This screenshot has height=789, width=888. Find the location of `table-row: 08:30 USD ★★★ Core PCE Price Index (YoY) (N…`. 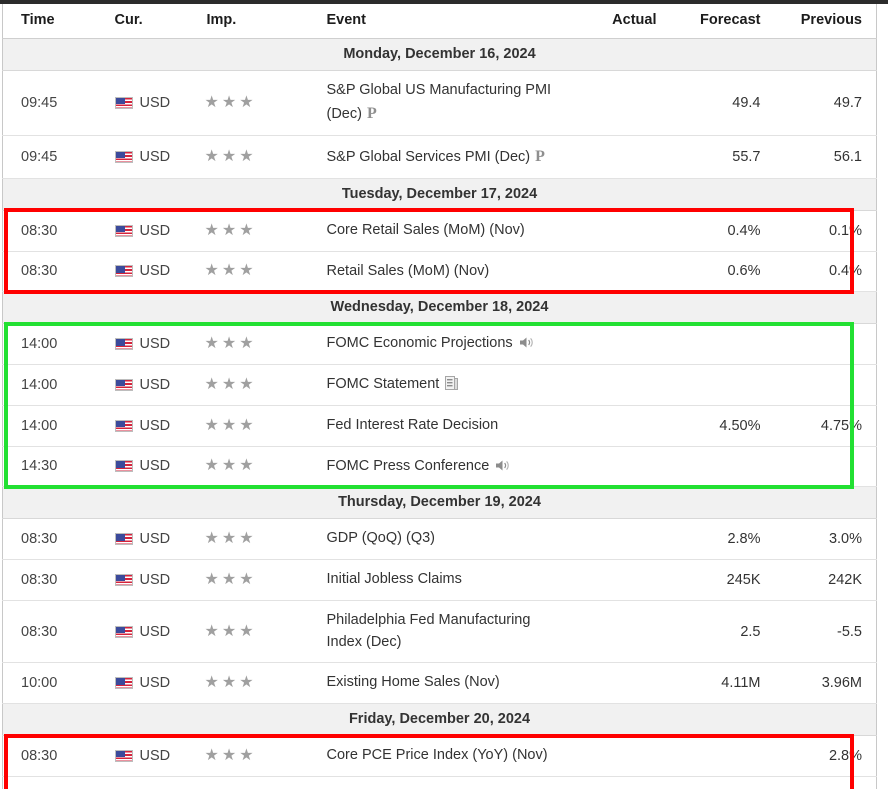

table-row: 08:30 USD ★★★ Core PCE Price Index (YoY) (N… is located at coordinates (439, 756).